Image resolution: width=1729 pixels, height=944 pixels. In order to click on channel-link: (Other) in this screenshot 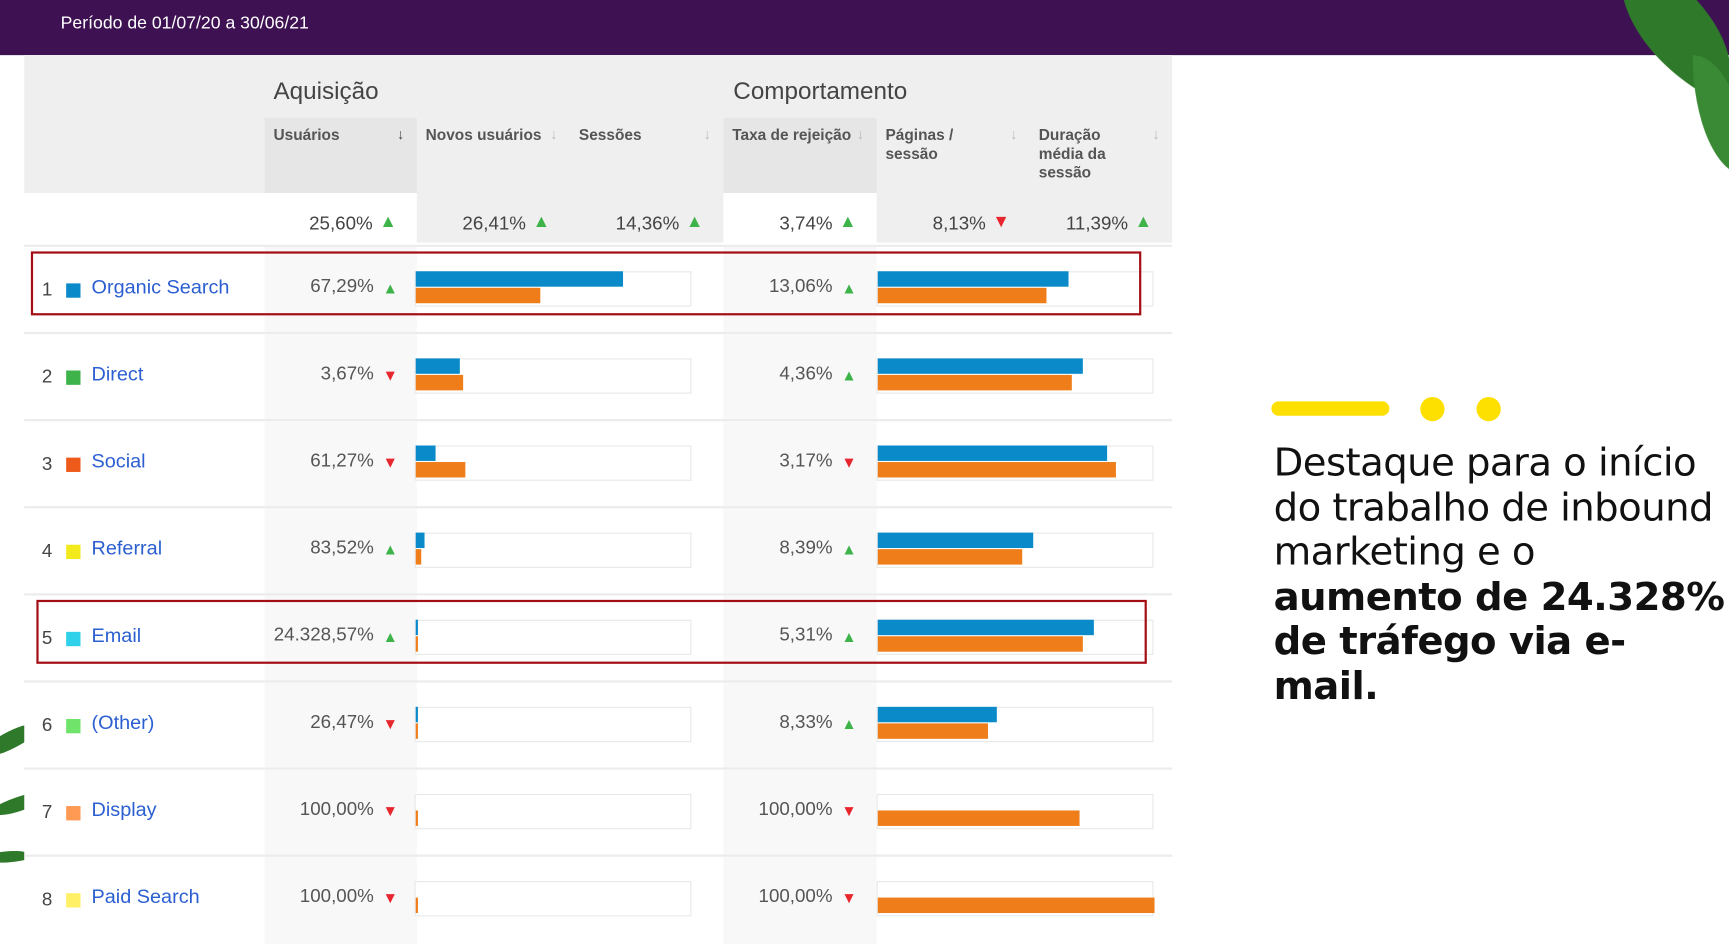, I will do `click(123, 722)`.